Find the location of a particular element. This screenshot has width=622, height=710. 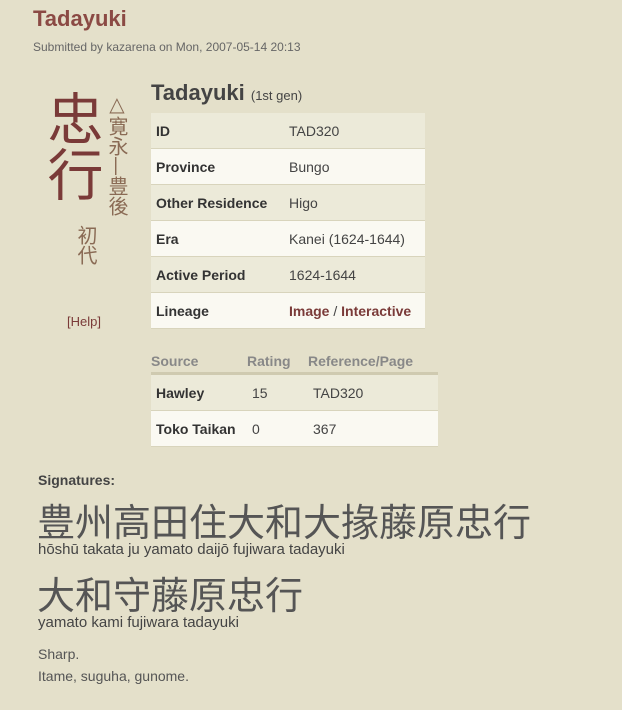

info-value-era: Kanei (1624-1644) is located at coordinates (354, 238).